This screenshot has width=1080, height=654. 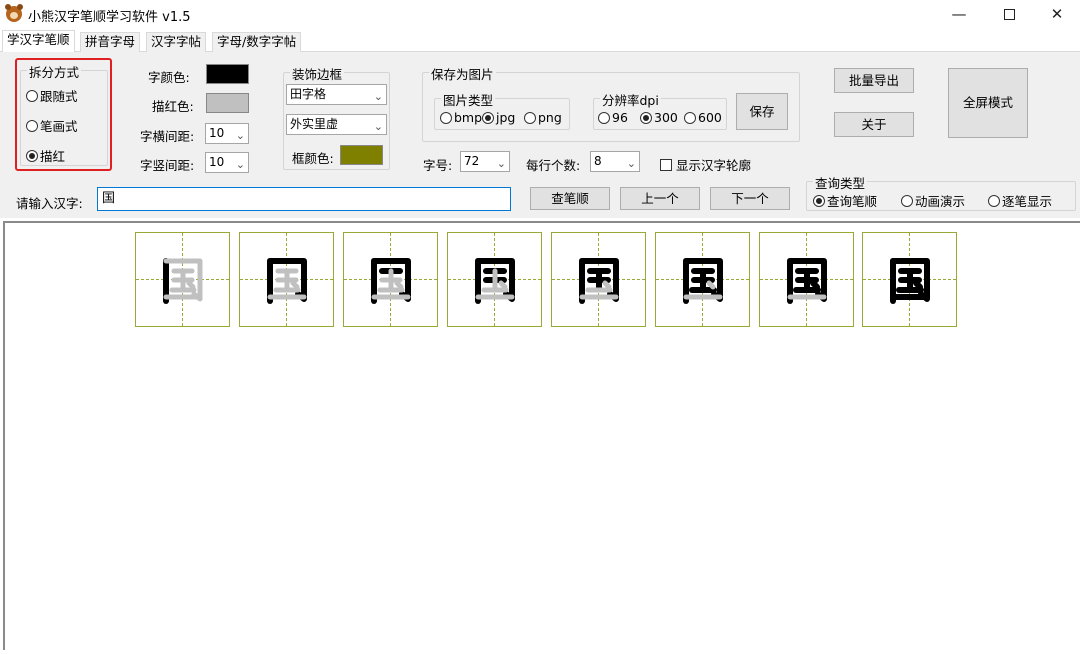 I want to click on save-button: 保存, so click(x=762, y=111).